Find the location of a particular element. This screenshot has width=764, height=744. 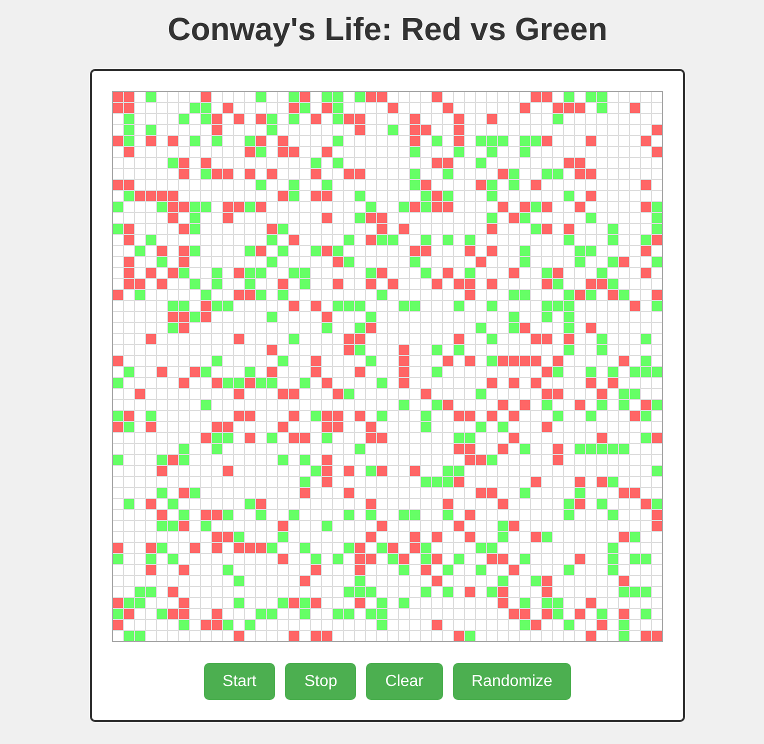

action-button: Stop is located at coordinates (320, 681).